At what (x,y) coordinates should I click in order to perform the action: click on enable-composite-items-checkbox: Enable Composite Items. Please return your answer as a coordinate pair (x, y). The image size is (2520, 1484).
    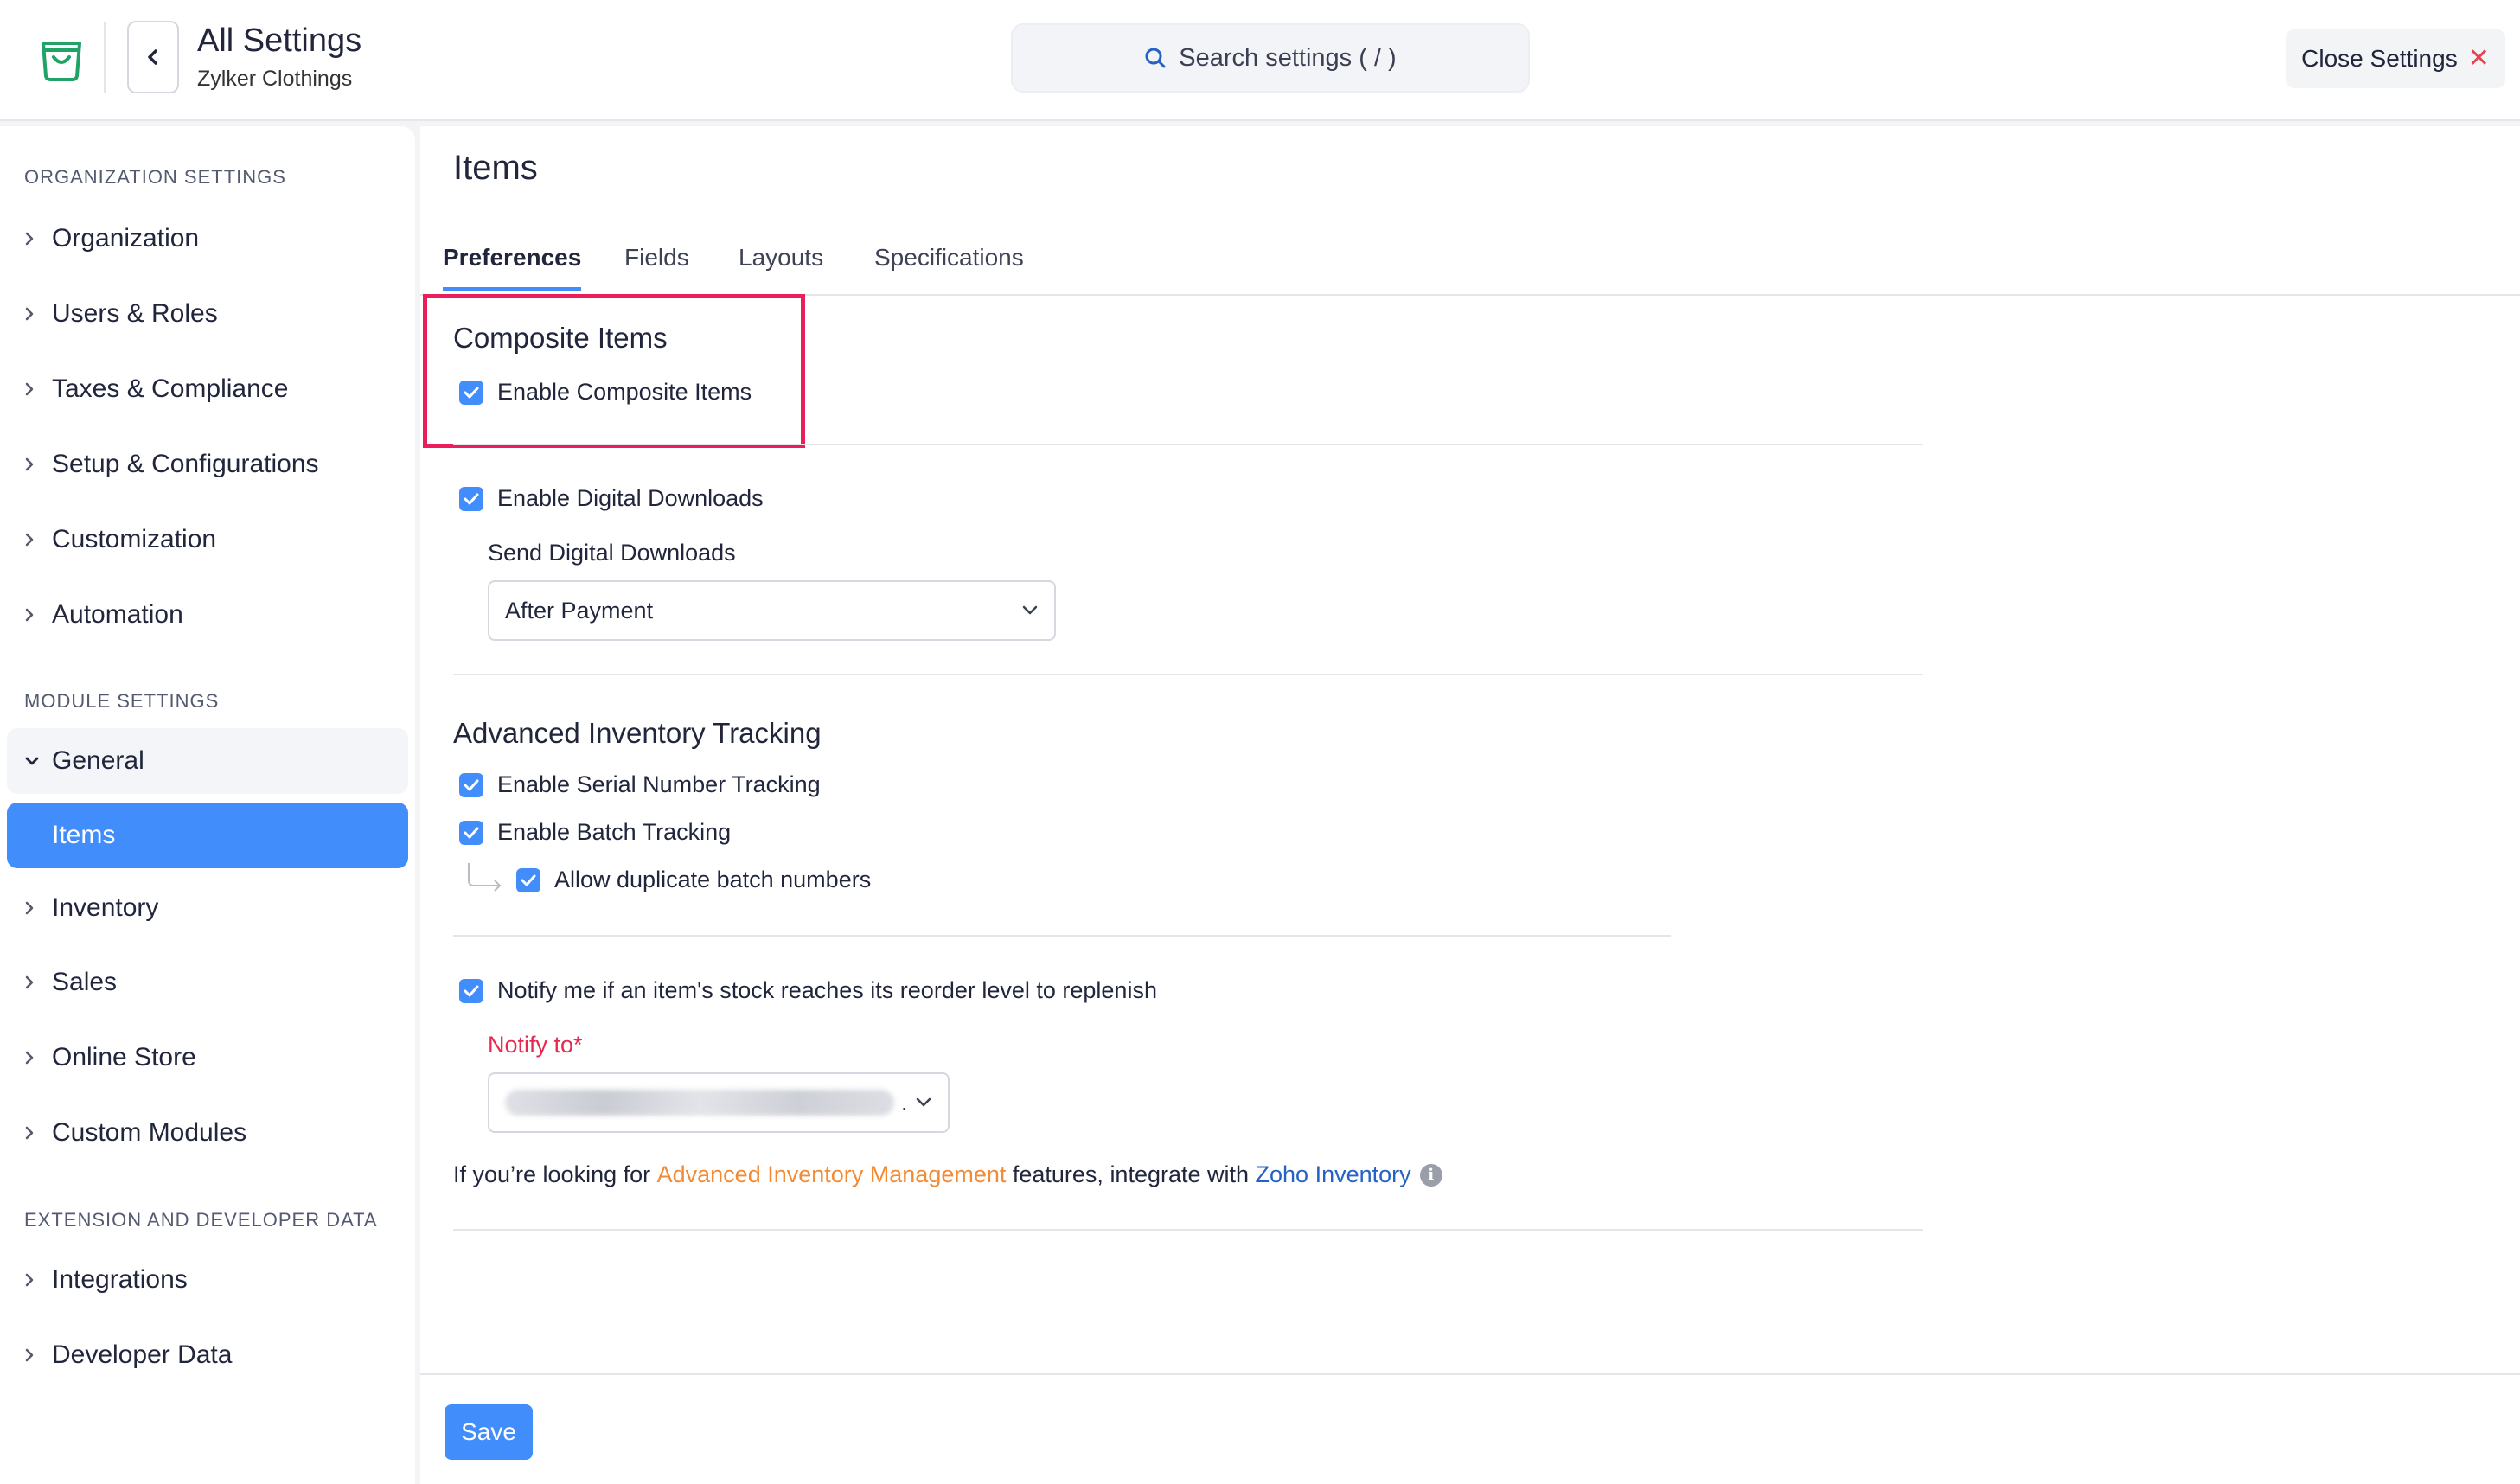
    Looking at the image, I should click on (605, 392).